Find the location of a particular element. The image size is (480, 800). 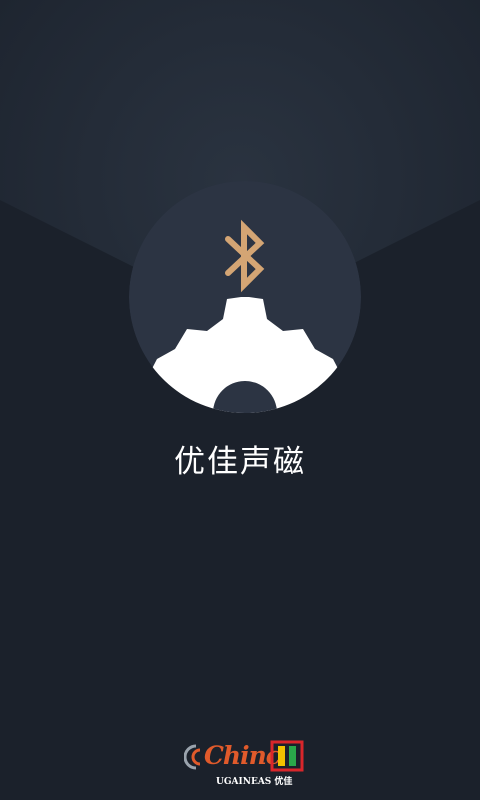

logo-graphic is located at coordinates (245, 297).